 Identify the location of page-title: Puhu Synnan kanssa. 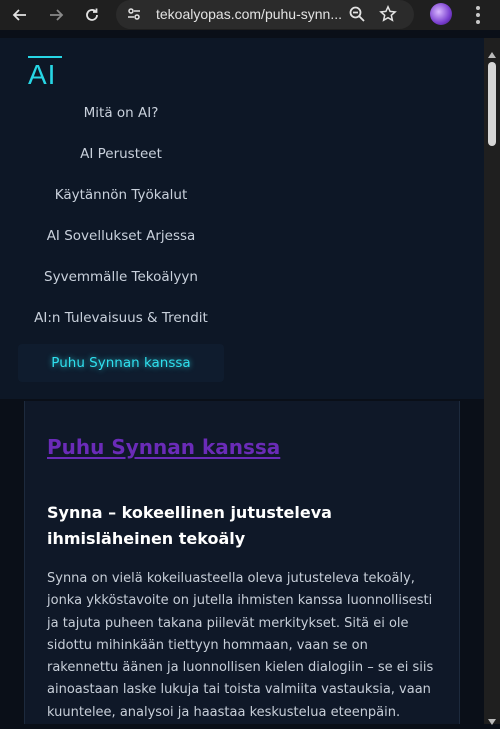
(163, 447).